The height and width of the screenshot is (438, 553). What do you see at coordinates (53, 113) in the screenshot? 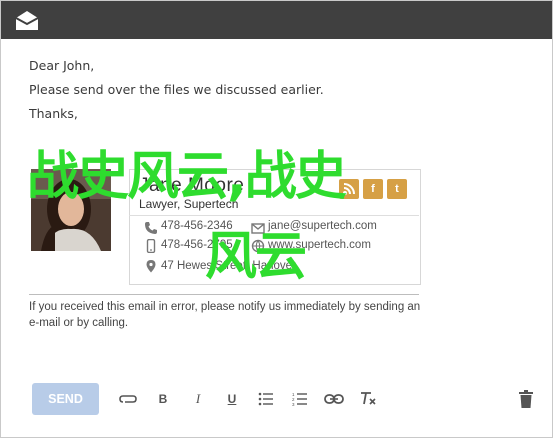
I see `email-signoff: Thanks,` at bounding box center [53, 113].